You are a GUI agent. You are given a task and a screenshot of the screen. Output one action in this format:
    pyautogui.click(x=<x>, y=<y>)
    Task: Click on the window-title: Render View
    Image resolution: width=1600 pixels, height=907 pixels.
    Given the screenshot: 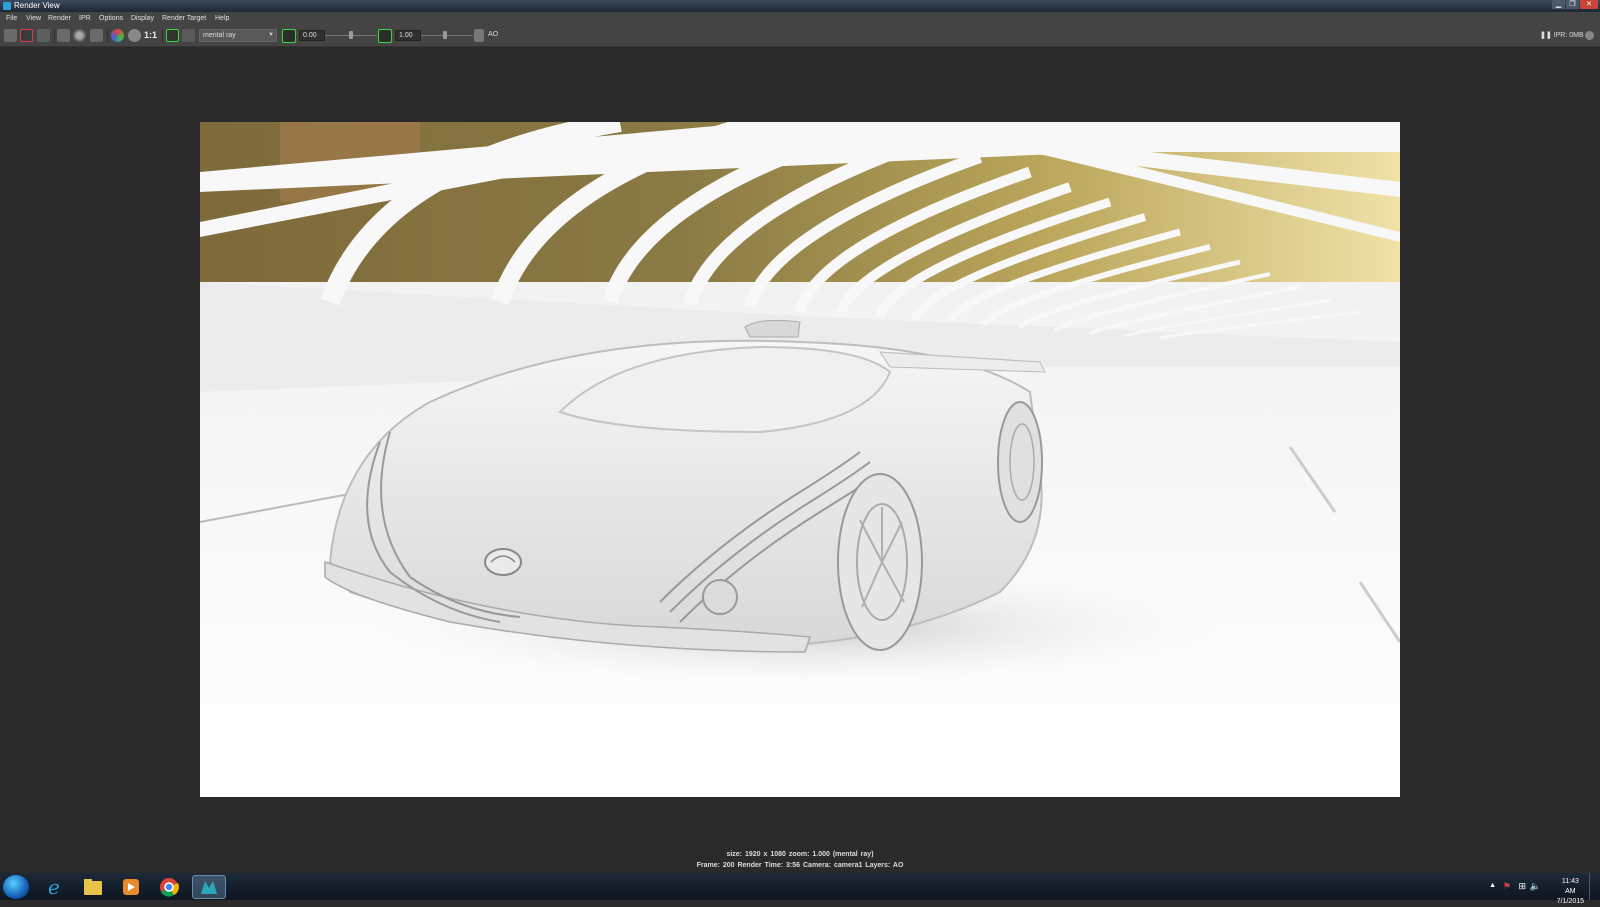 What is the action you would take?
    pyautogui.click(x=37, y=5)
    